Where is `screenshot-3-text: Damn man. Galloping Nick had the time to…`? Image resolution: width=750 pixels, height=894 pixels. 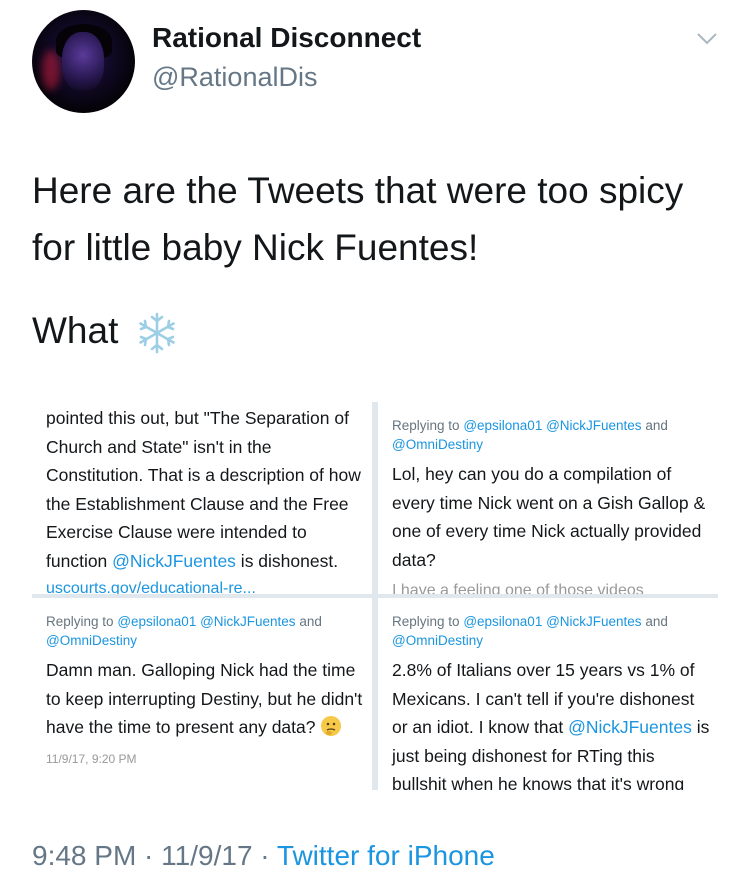
screenshot-3-text: Damn man. Galloping Nick had the time to… is located at coordinates (205, 699).